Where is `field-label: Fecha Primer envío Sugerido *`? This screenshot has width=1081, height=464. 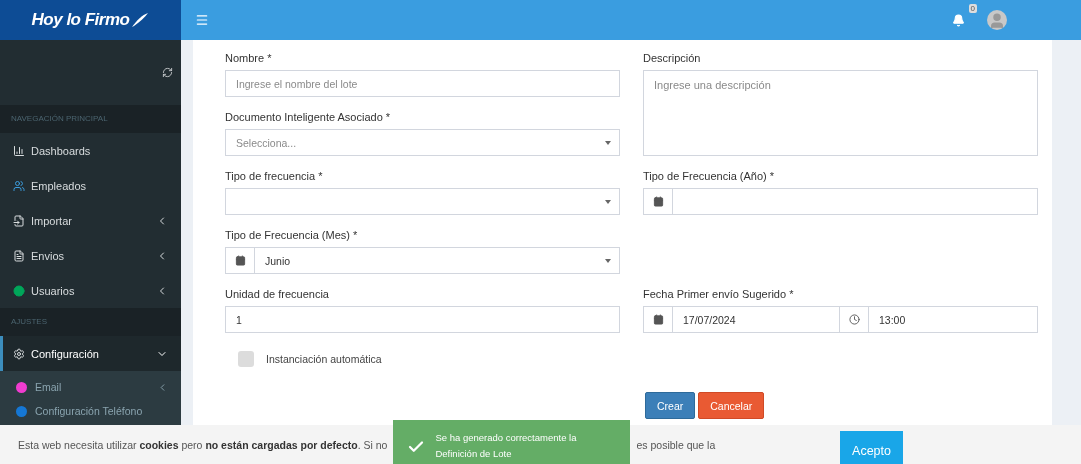
field-label: Fecha Primer envío Sugerido * is located at coordinates (719, 294).